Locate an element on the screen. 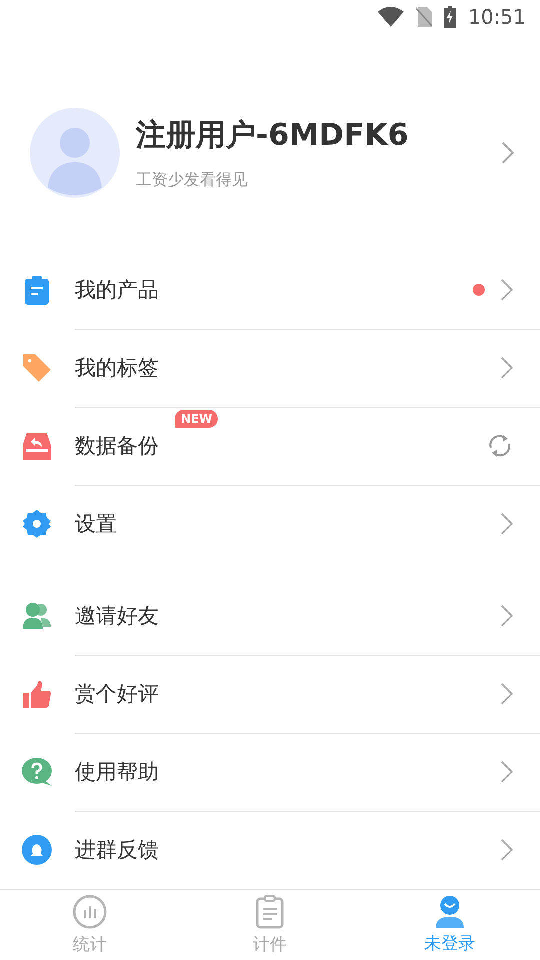  menu-item: 赏个好评 is located at coordinates (270, 694).